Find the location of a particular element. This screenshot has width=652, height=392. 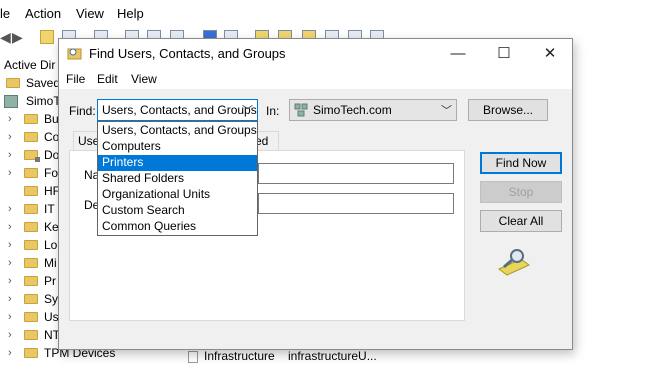

menu-file: File is located at coordinates (75, 79).